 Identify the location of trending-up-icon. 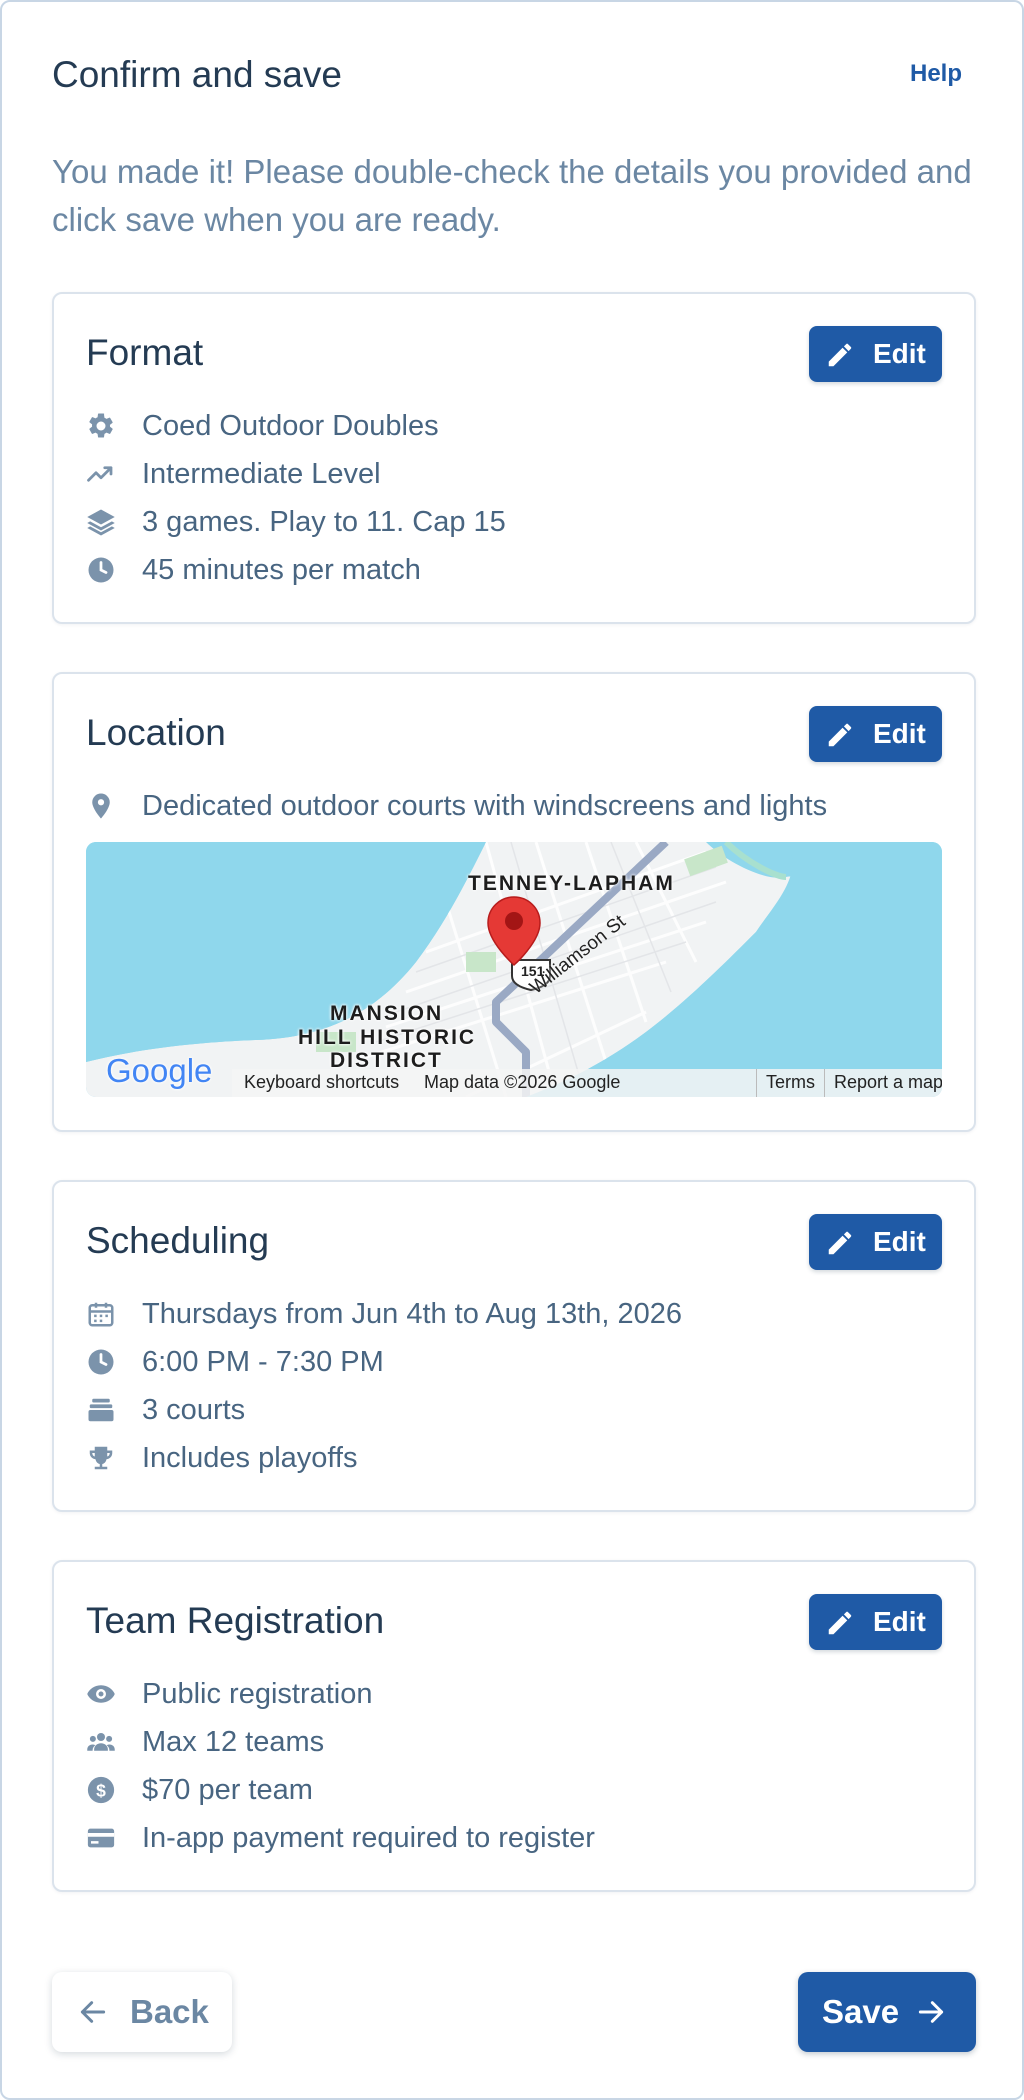
(100, 474).